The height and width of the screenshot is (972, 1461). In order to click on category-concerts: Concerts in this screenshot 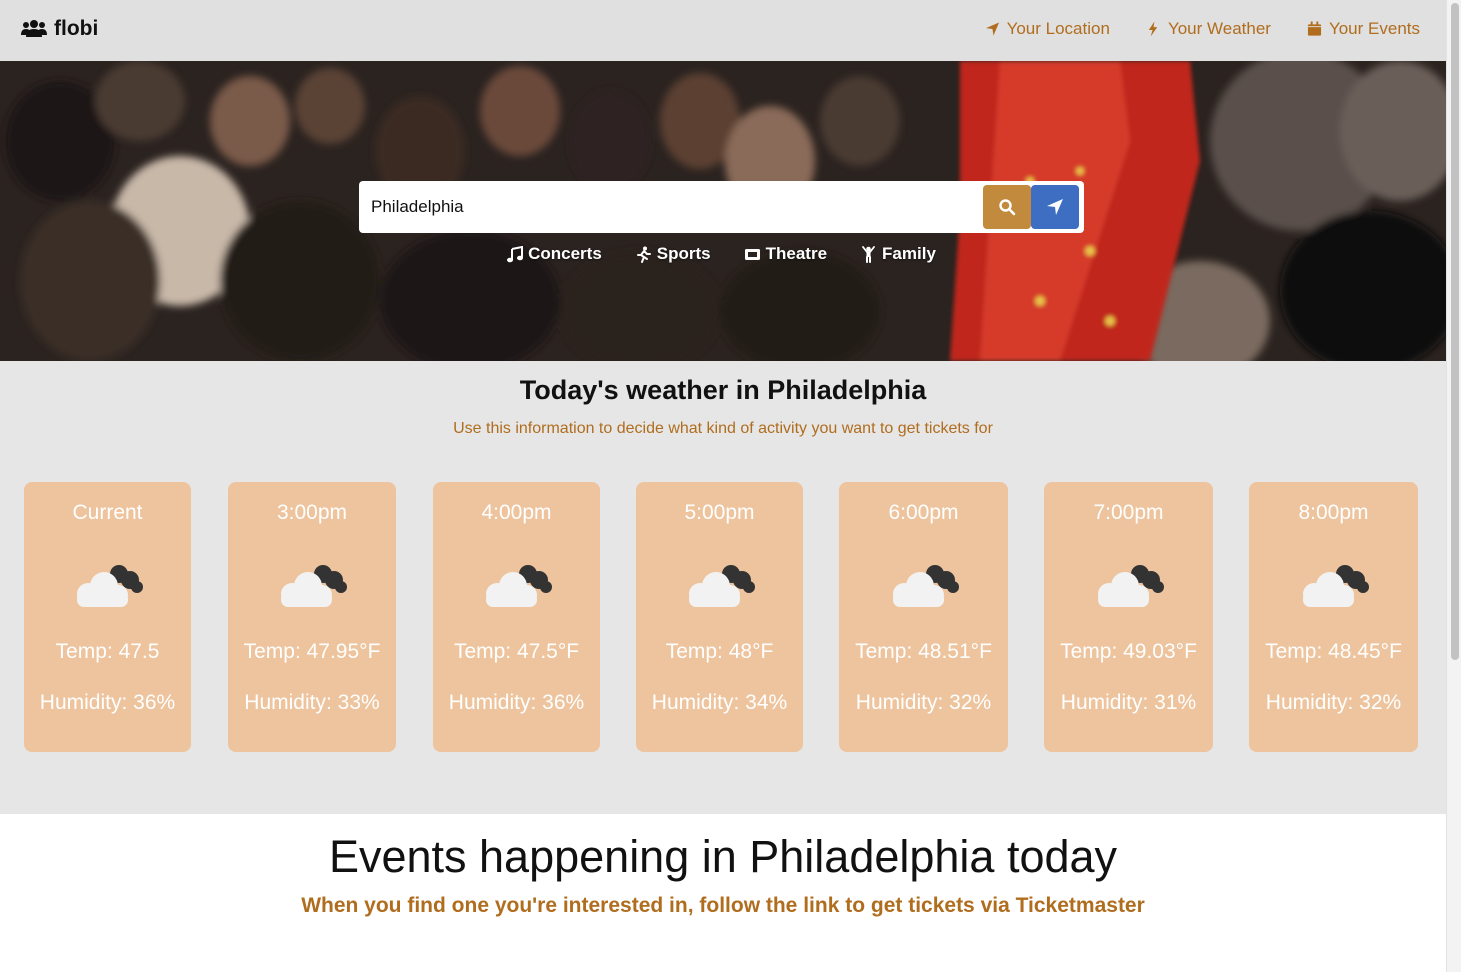, I will do `click(554, 254)`.